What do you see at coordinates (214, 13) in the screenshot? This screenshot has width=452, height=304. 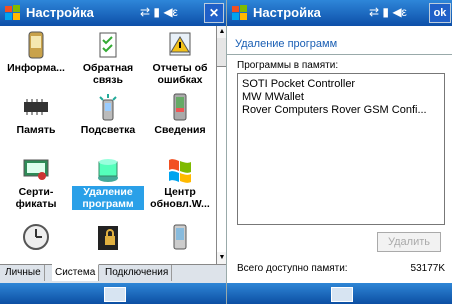 I see `close-button: ✕` at bounding box center [214, 13].